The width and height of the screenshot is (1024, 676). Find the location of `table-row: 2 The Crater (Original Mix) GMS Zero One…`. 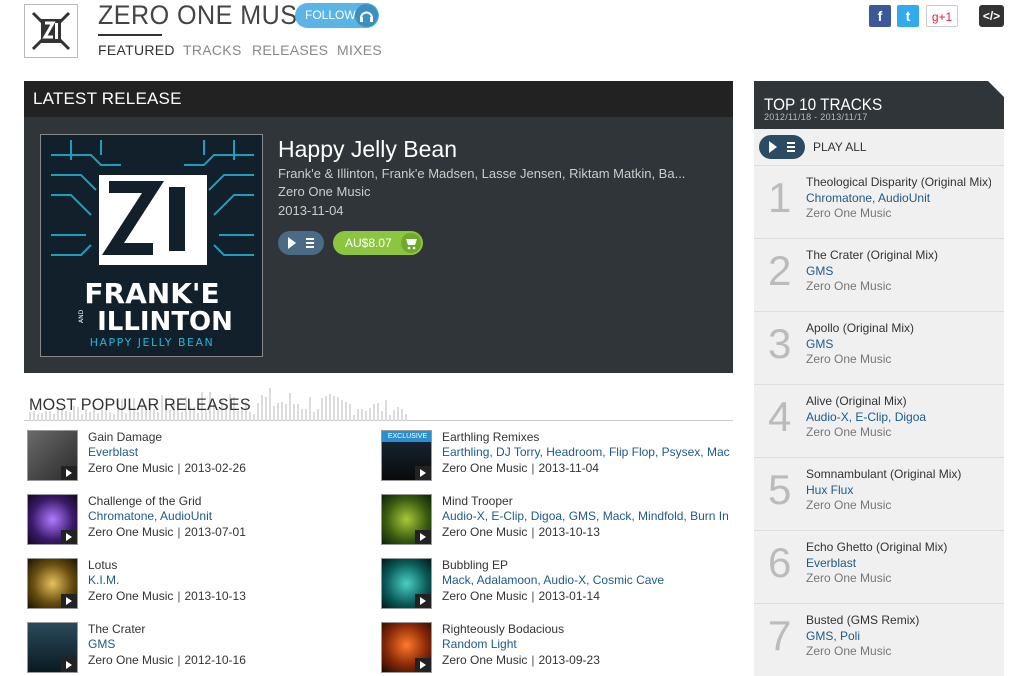

table-row: 2 The Crater (Original Mix) GMS Zero One… is located at coordinates (879, 275).